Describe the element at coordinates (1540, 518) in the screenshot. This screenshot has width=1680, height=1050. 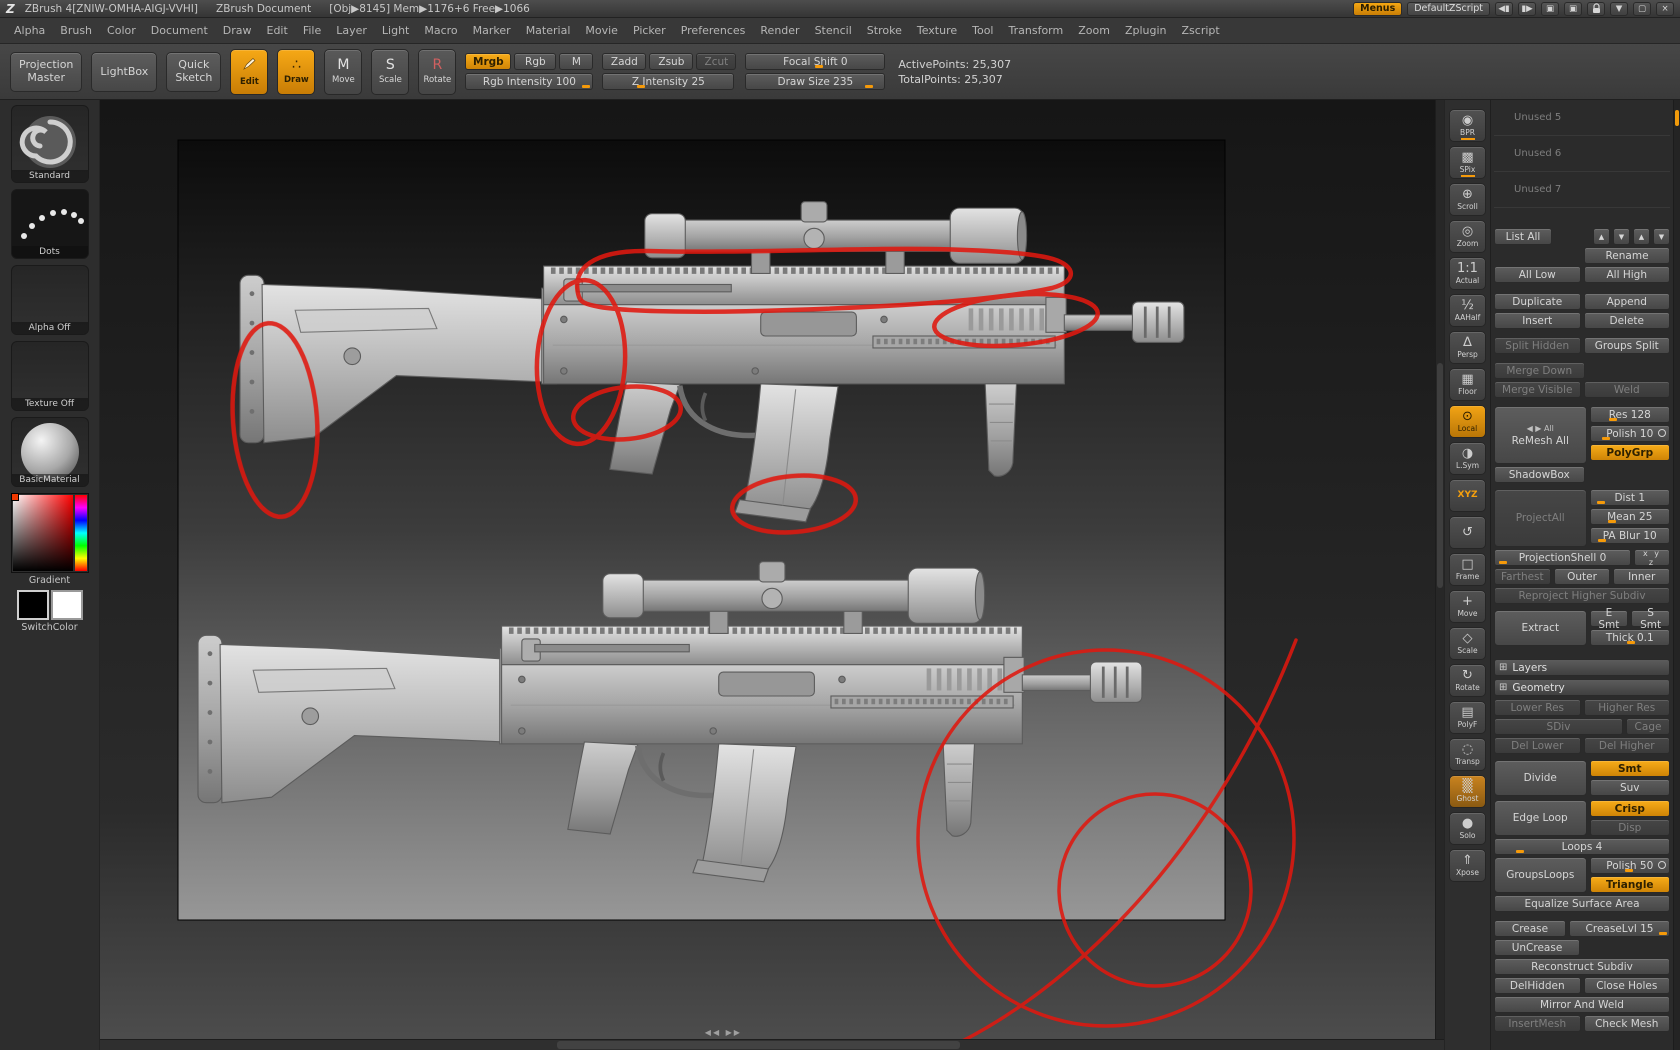
I see `projectall-button: ProjectAll` at that location.